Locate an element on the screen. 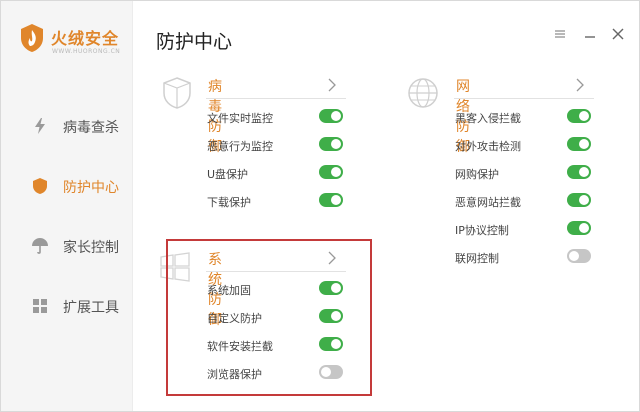 The width and height of the screenshot is (640, 412). highlight-annotation-box is located at coordinates (269, 317).